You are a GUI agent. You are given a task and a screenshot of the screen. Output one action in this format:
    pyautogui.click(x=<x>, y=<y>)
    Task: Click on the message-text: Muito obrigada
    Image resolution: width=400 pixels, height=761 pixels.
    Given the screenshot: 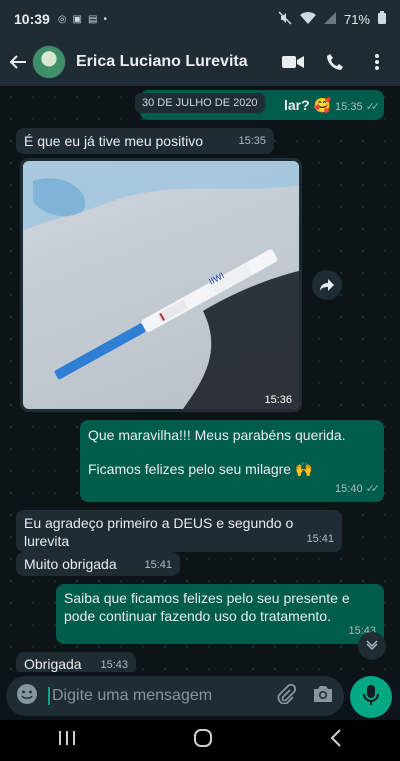 What is the action you would take?
    pyautogui.click(x=70, y=564)
    